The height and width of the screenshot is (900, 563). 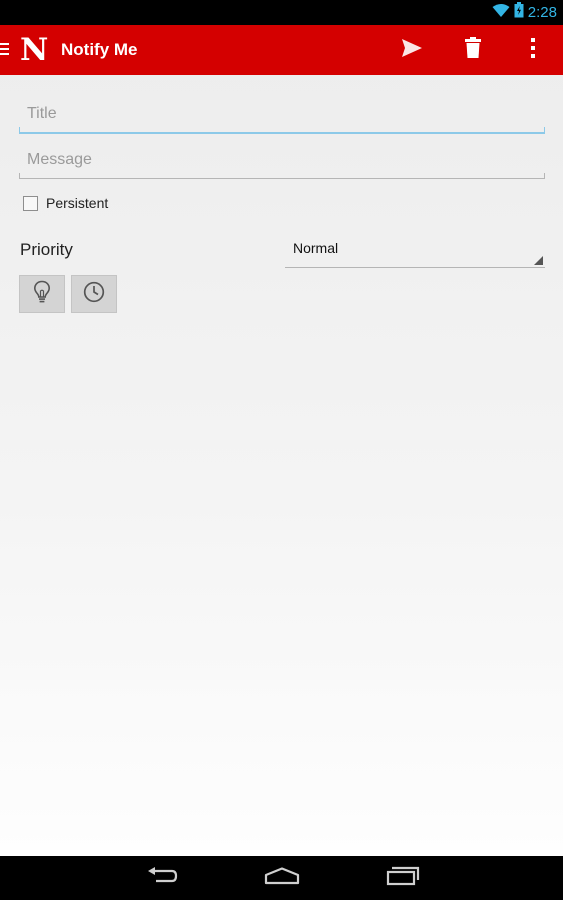 I want to click on title-field-container, so click(x=282, y=115).